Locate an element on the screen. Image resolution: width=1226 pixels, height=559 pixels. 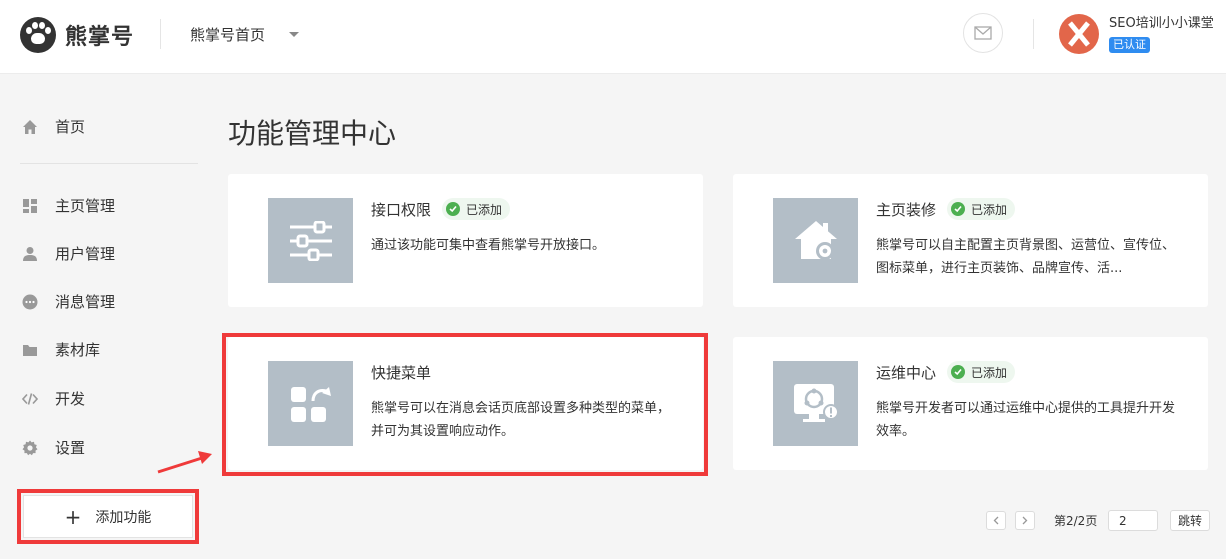
chevron-left-icon is located at coordinates (996, 520).